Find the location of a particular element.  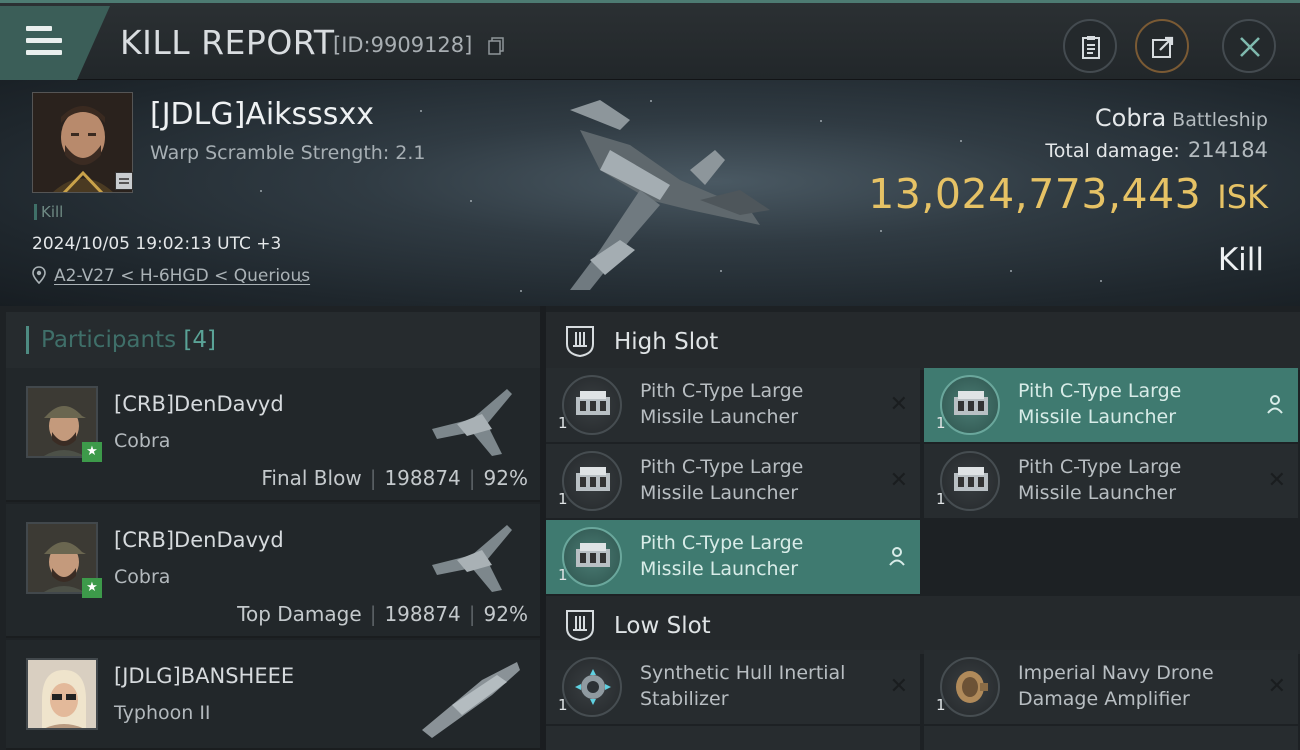

clipboard-button is located at coordinates (1090, 46).